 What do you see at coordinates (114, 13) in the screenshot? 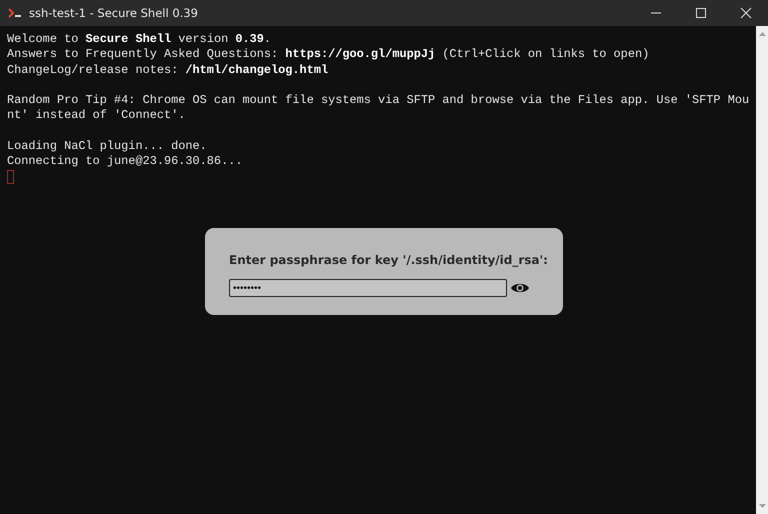
I see `window-title: ssh-test-1 - Secure Shell 0.39` at bounding box center [114, 13].